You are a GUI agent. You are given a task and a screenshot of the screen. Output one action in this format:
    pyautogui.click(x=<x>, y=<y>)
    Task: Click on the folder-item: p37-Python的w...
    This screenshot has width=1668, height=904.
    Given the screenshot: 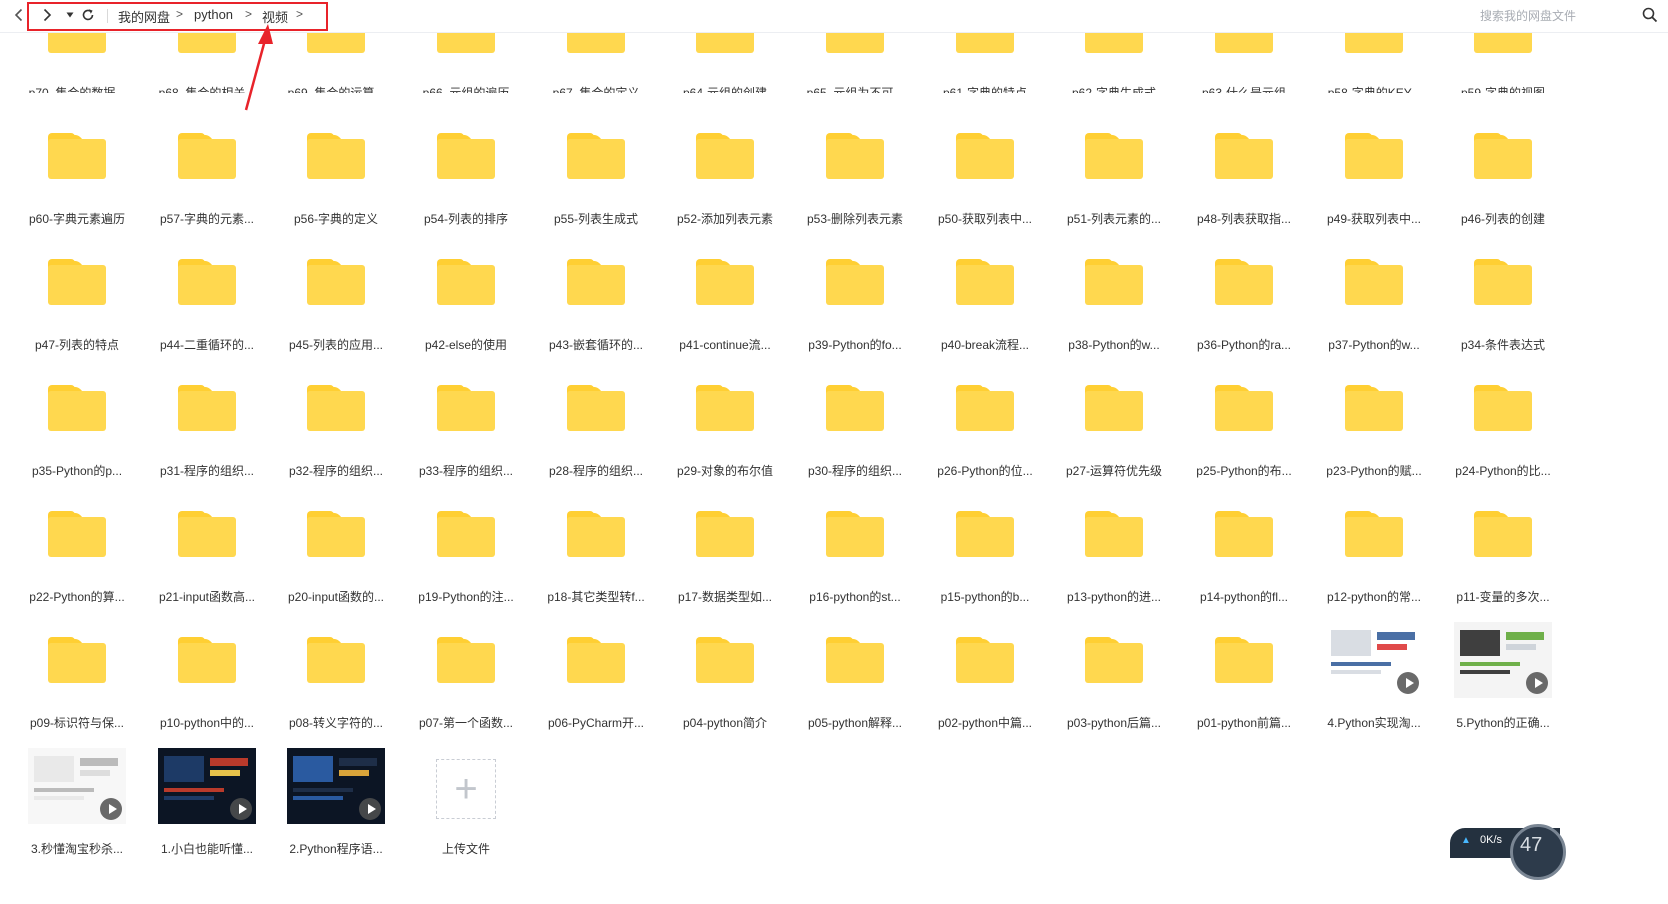 What is the action you would take?
    pyautogui.click(x=1374, y=295)
    